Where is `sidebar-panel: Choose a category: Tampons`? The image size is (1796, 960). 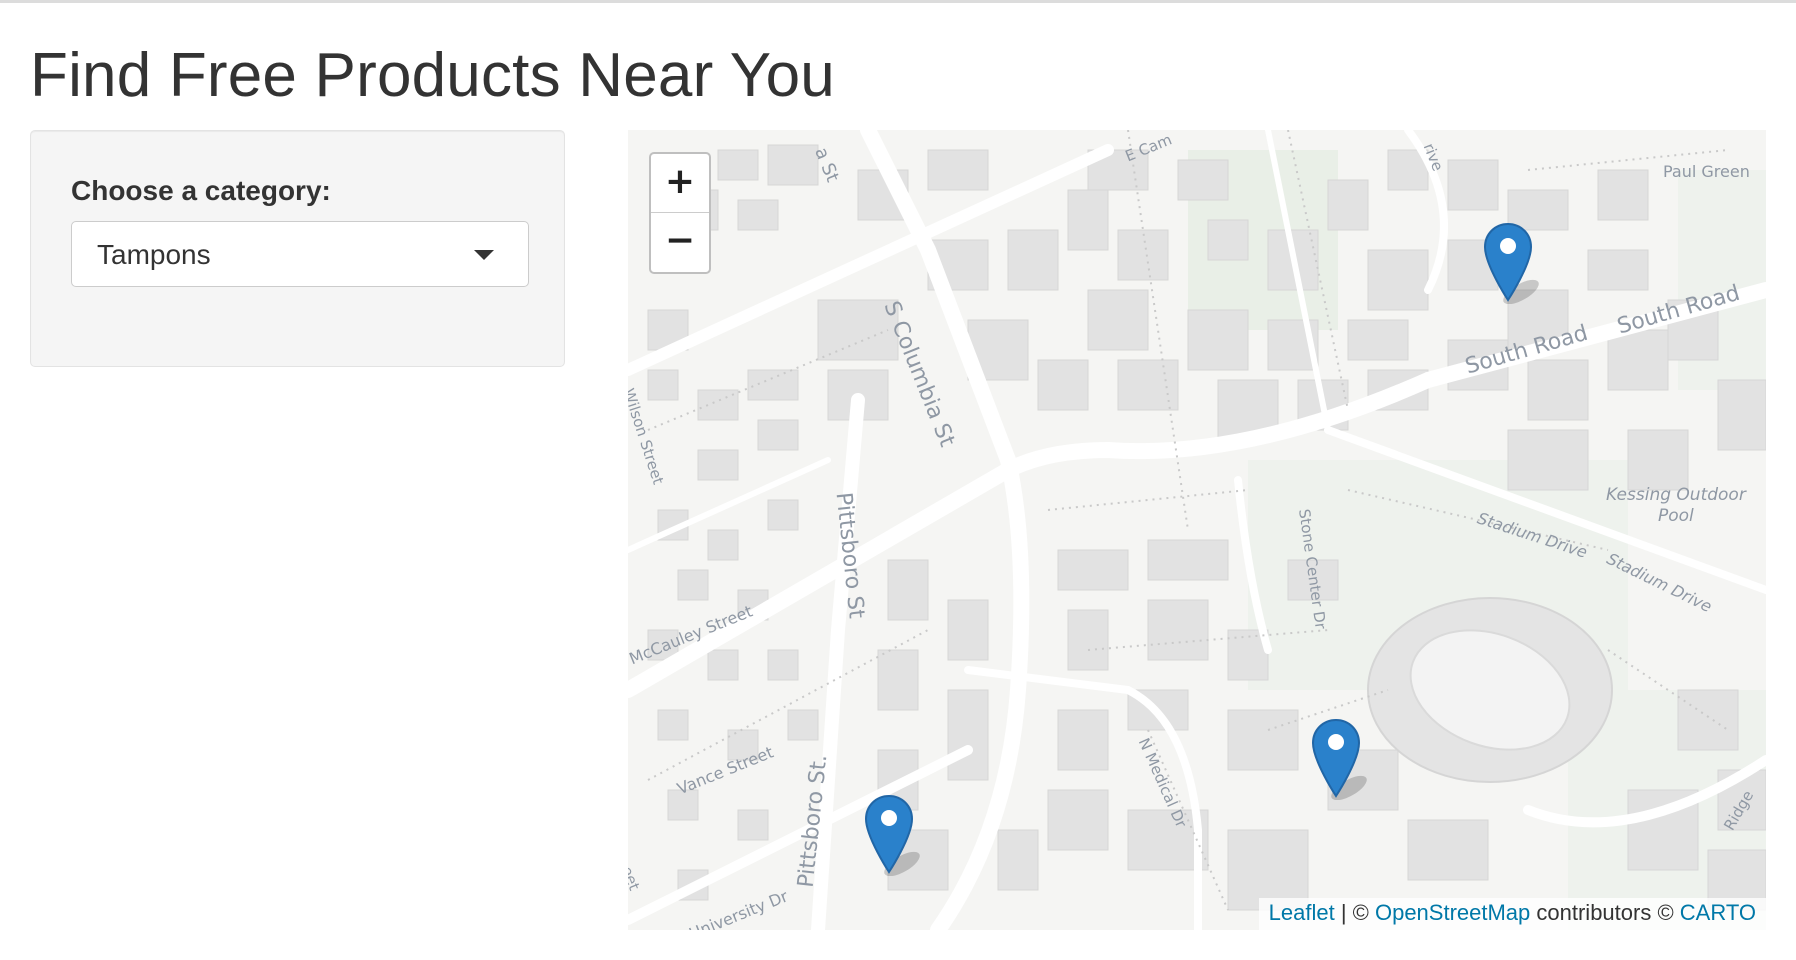 sidebar-panel: Choose a category: Tampons is located at coordinates (297, 248).